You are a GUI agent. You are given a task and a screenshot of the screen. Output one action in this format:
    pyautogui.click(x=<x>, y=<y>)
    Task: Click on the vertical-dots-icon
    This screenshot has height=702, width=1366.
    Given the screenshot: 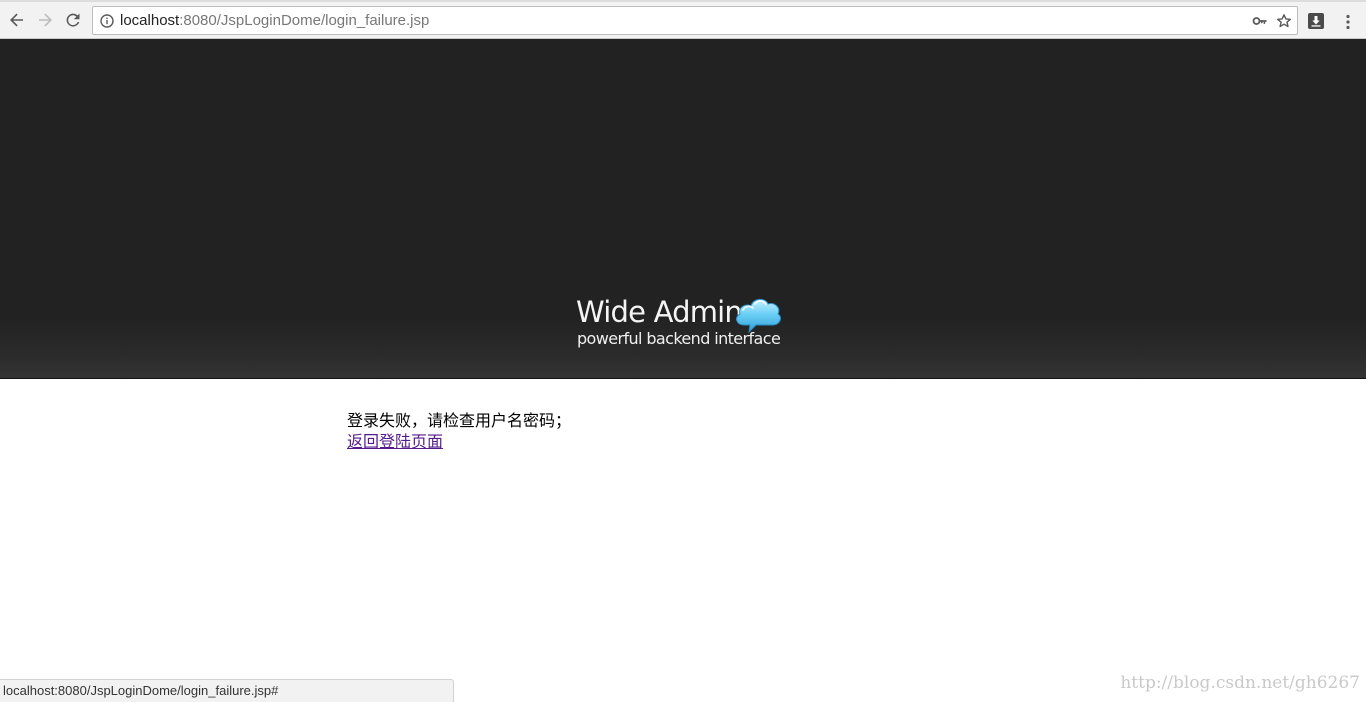 What is the action you would take?
    pyautogui.click(x=1348, y=22)
    